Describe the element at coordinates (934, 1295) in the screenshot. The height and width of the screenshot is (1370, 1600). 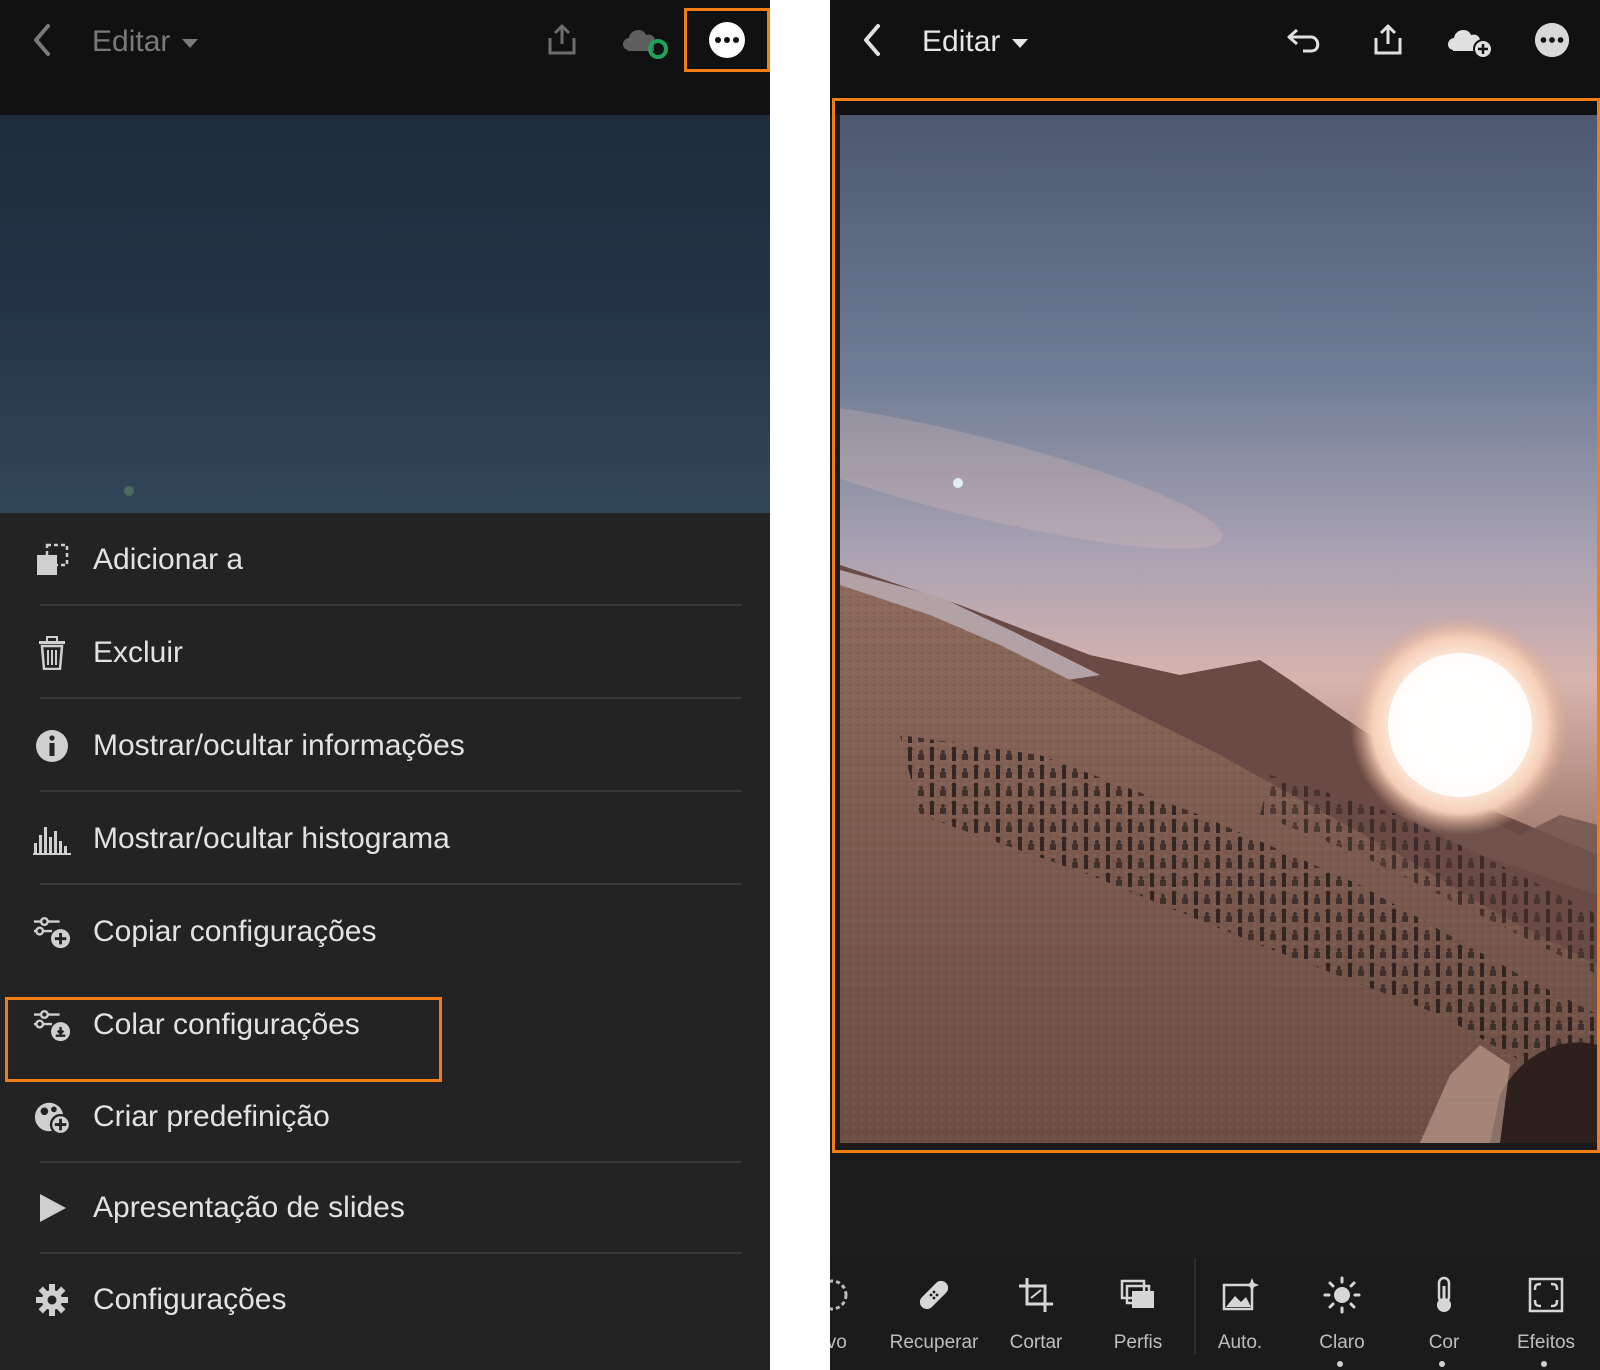
I see `healing-icon` at that location.